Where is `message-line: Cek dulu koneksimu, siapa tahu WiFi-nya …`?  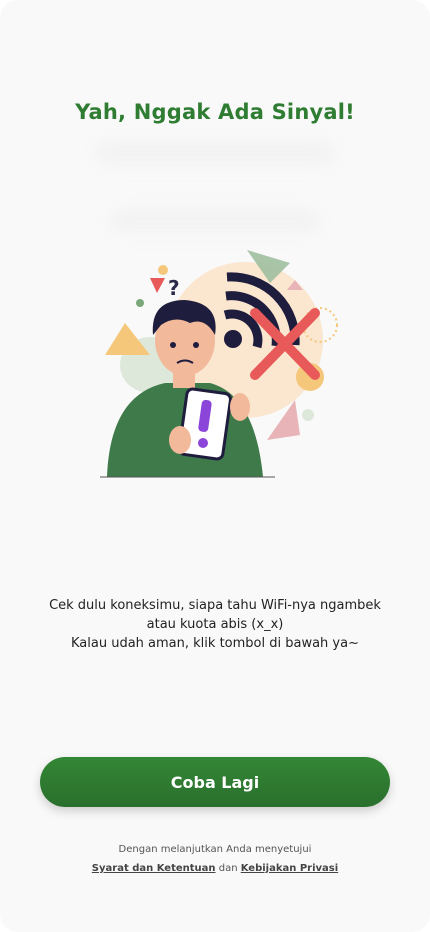 message-line: Cek dulu koneksimu, siapa tahu WiFi-nya … is located at coordinates (215, 605).